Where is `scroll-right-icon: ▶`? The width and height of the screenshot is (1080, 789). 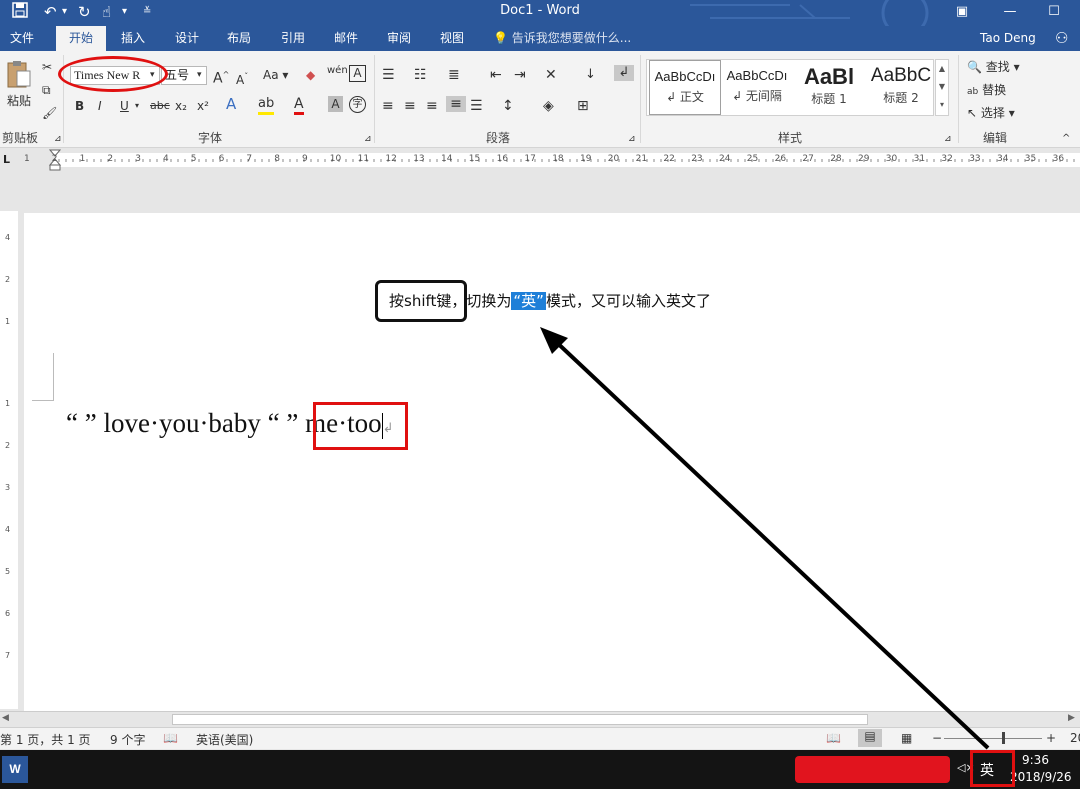
scroll-right-icon: ▶ is located at coordinates (1071, 718).